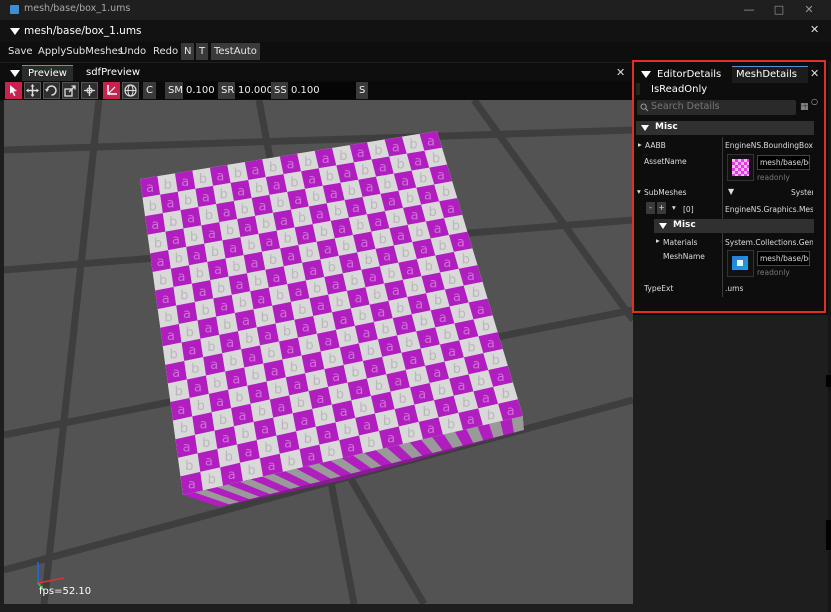  Describe the element at coordinates (814, 73) in the screenshot. I see `details-close-button: ✕` at that location.